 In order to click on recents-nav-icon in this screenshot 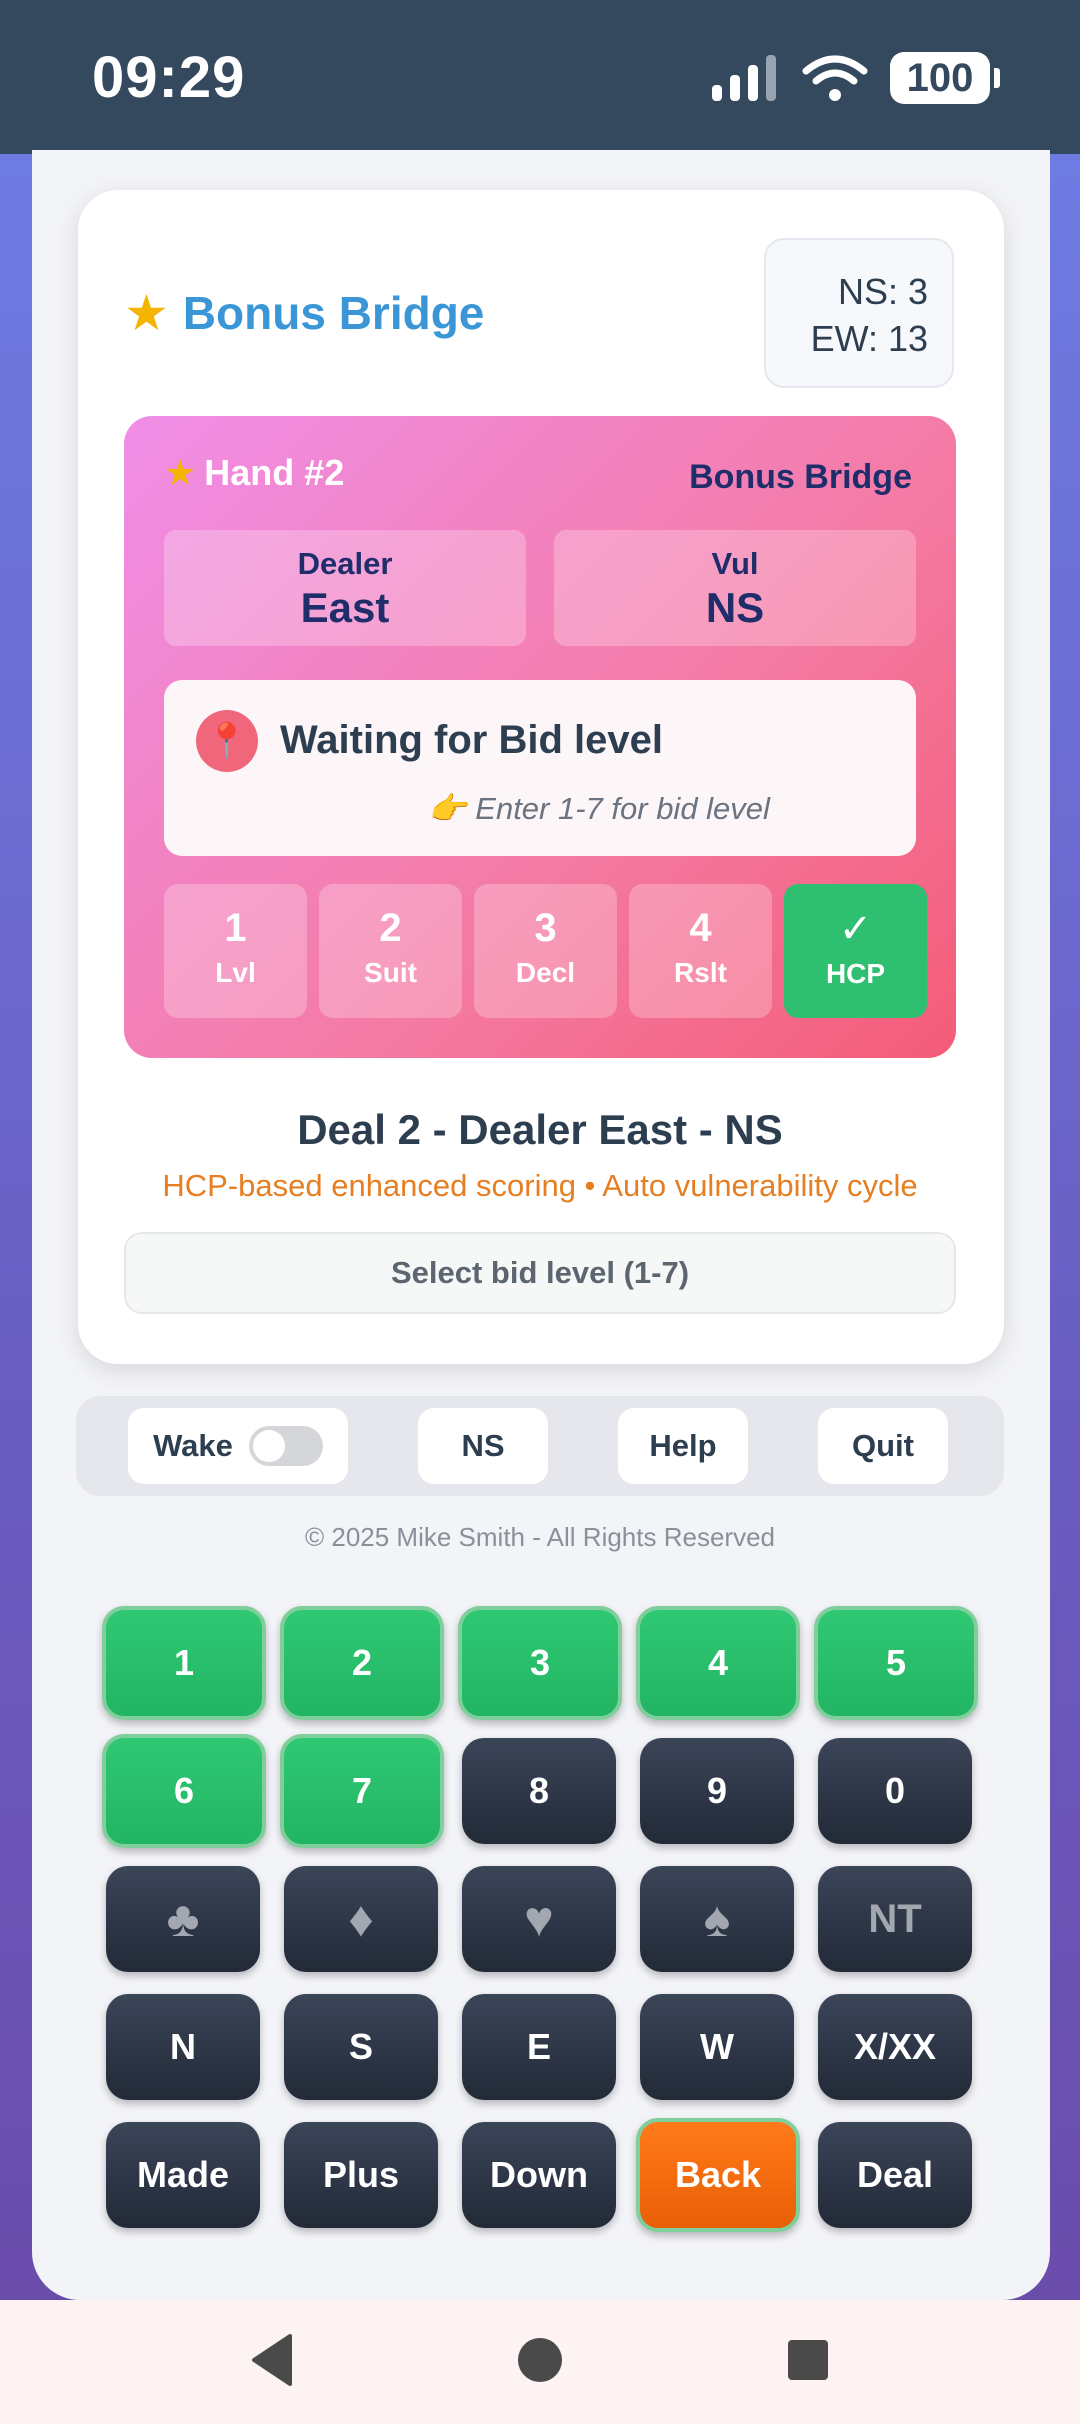, I will do `click(808, 2360)`.